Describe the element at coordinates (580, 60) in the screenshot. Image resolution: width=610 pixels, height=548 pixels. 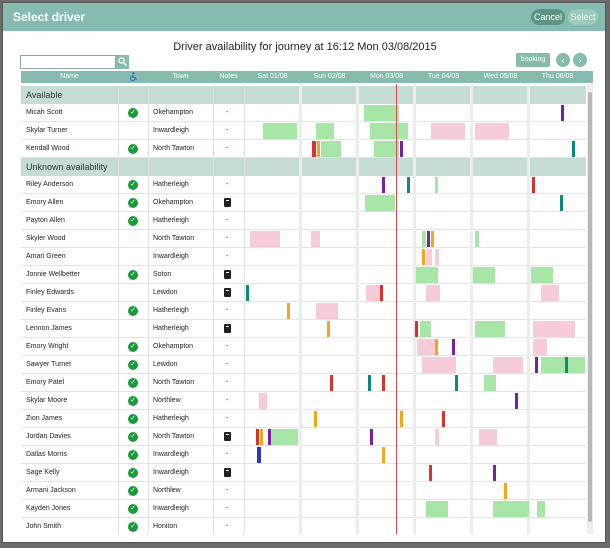
I see `next-day-button: ›` at that location.